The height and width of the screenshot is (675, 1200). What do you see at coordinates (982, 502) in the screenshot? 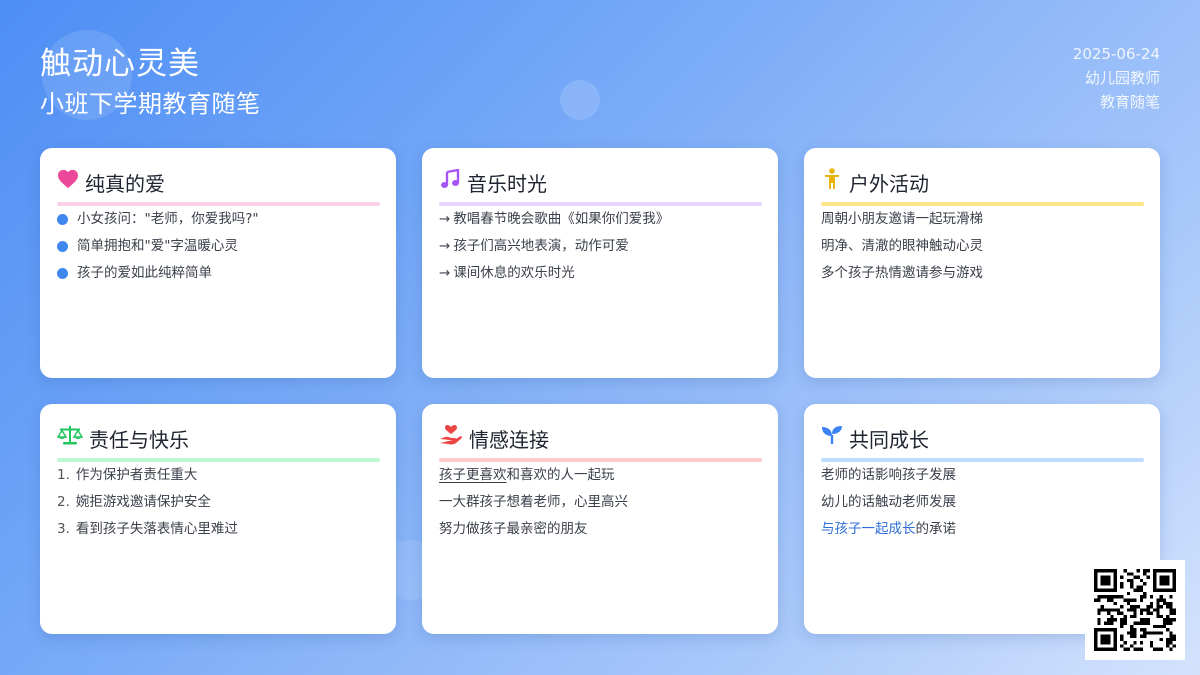
I see `card-list: 老师的话影响孩子发展 幼儿的话触动老师发展 与孩子一起成长 的承诺` at bounding box center [982, 502].